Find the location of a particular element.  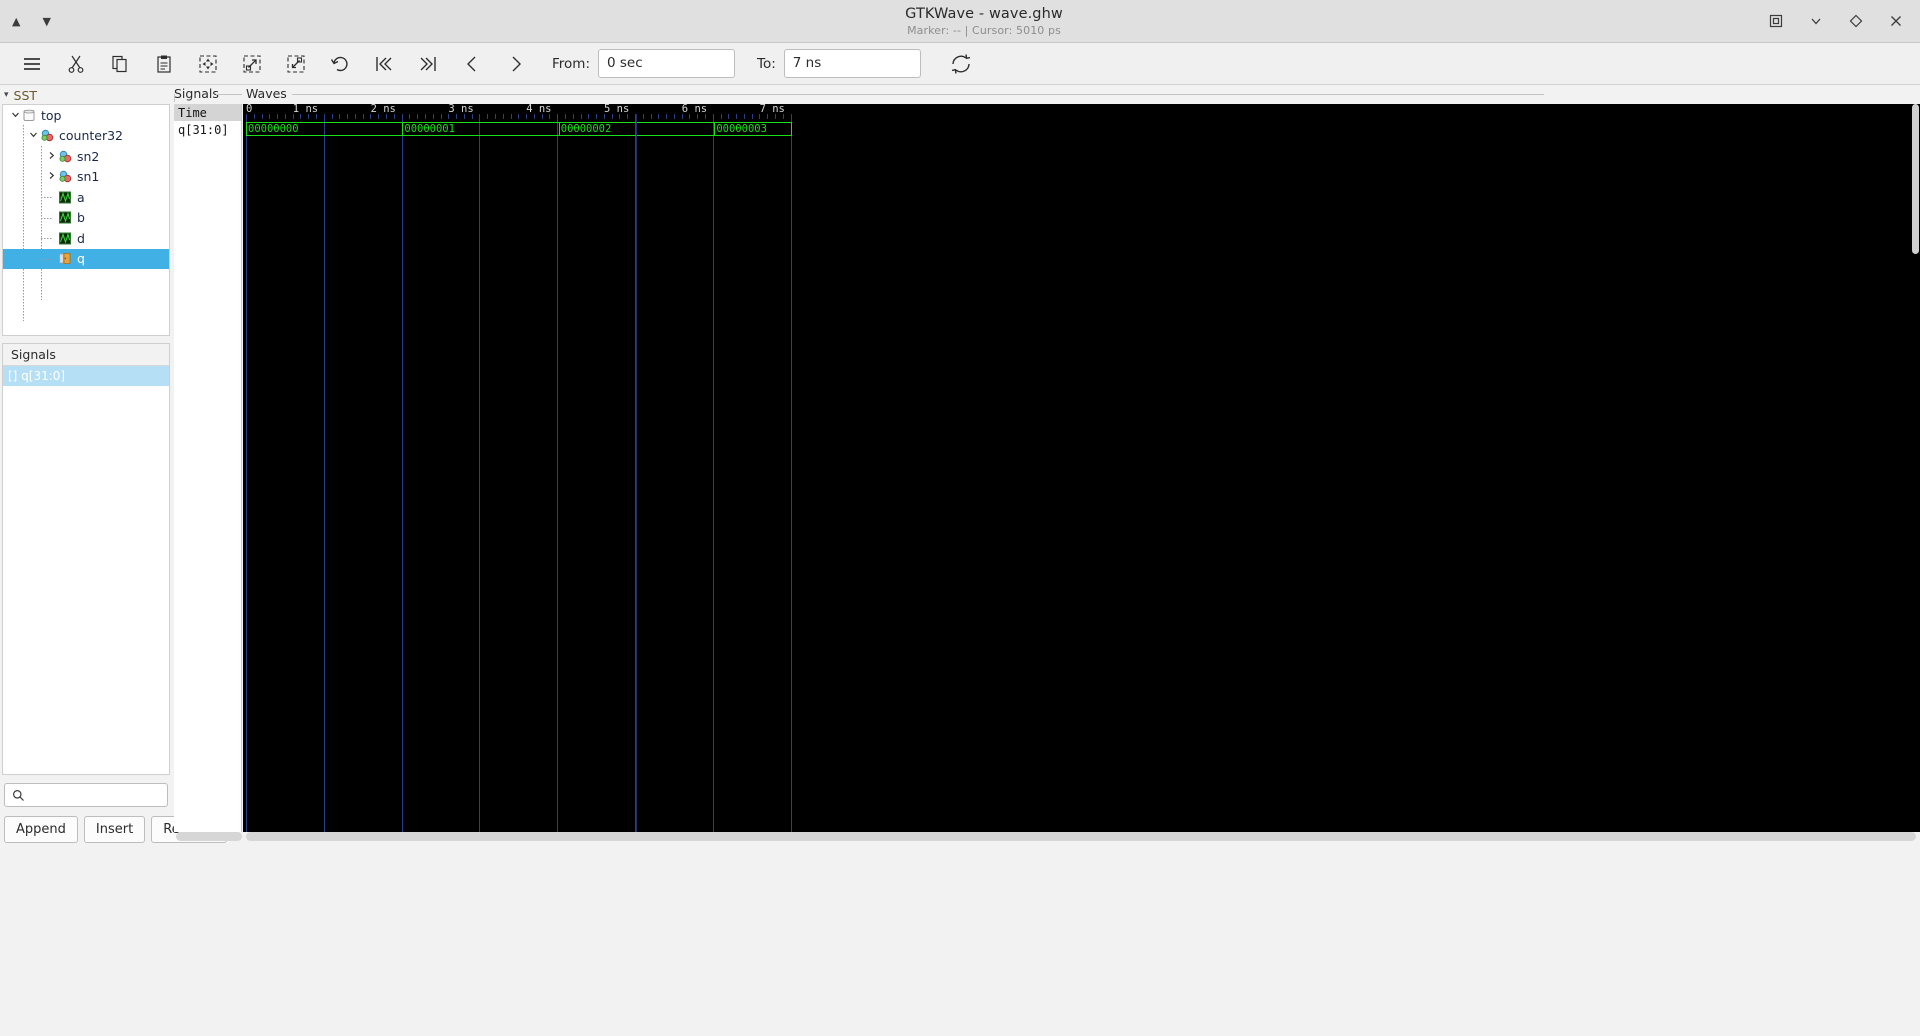

instance-icon is located at coordinates (65, 156).